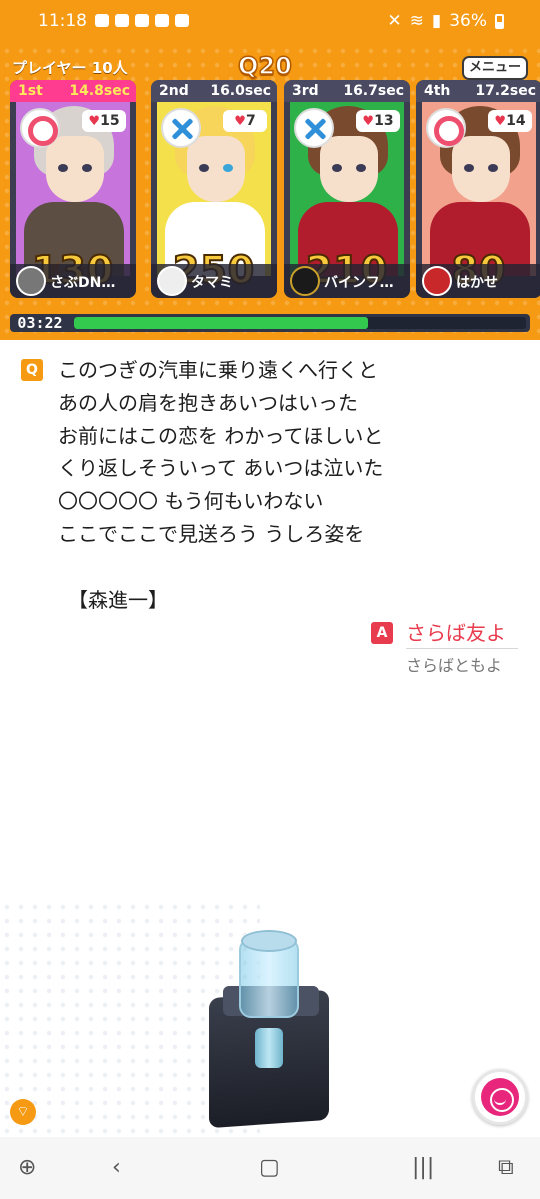 This screenshot has width=540, height=1199. Describe the element at coordinates (305, 91) in the screenshot. I see `rank-label: 3rd` at that location.